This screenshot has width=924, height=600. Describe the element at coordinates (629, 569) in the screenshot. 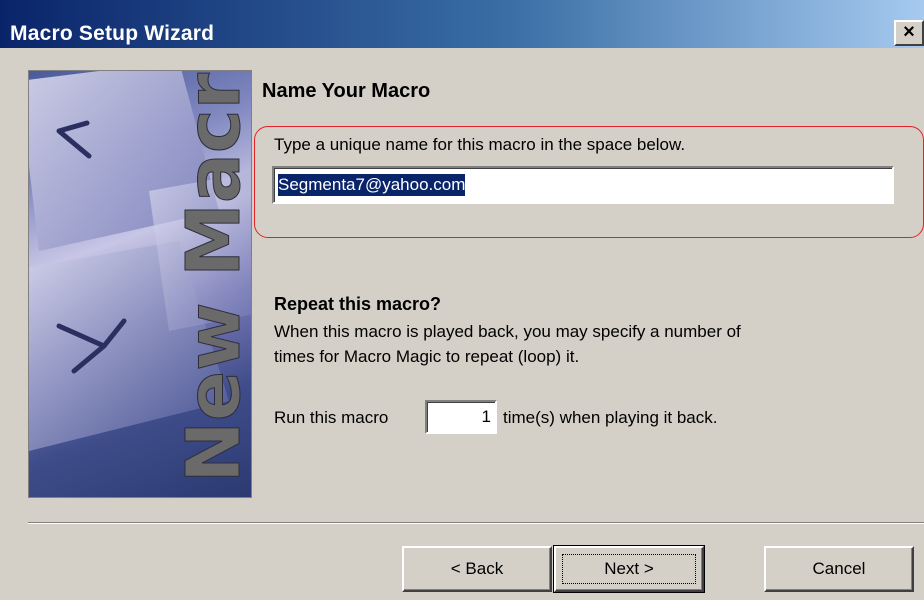

I see `next-button: Next >` at that location.